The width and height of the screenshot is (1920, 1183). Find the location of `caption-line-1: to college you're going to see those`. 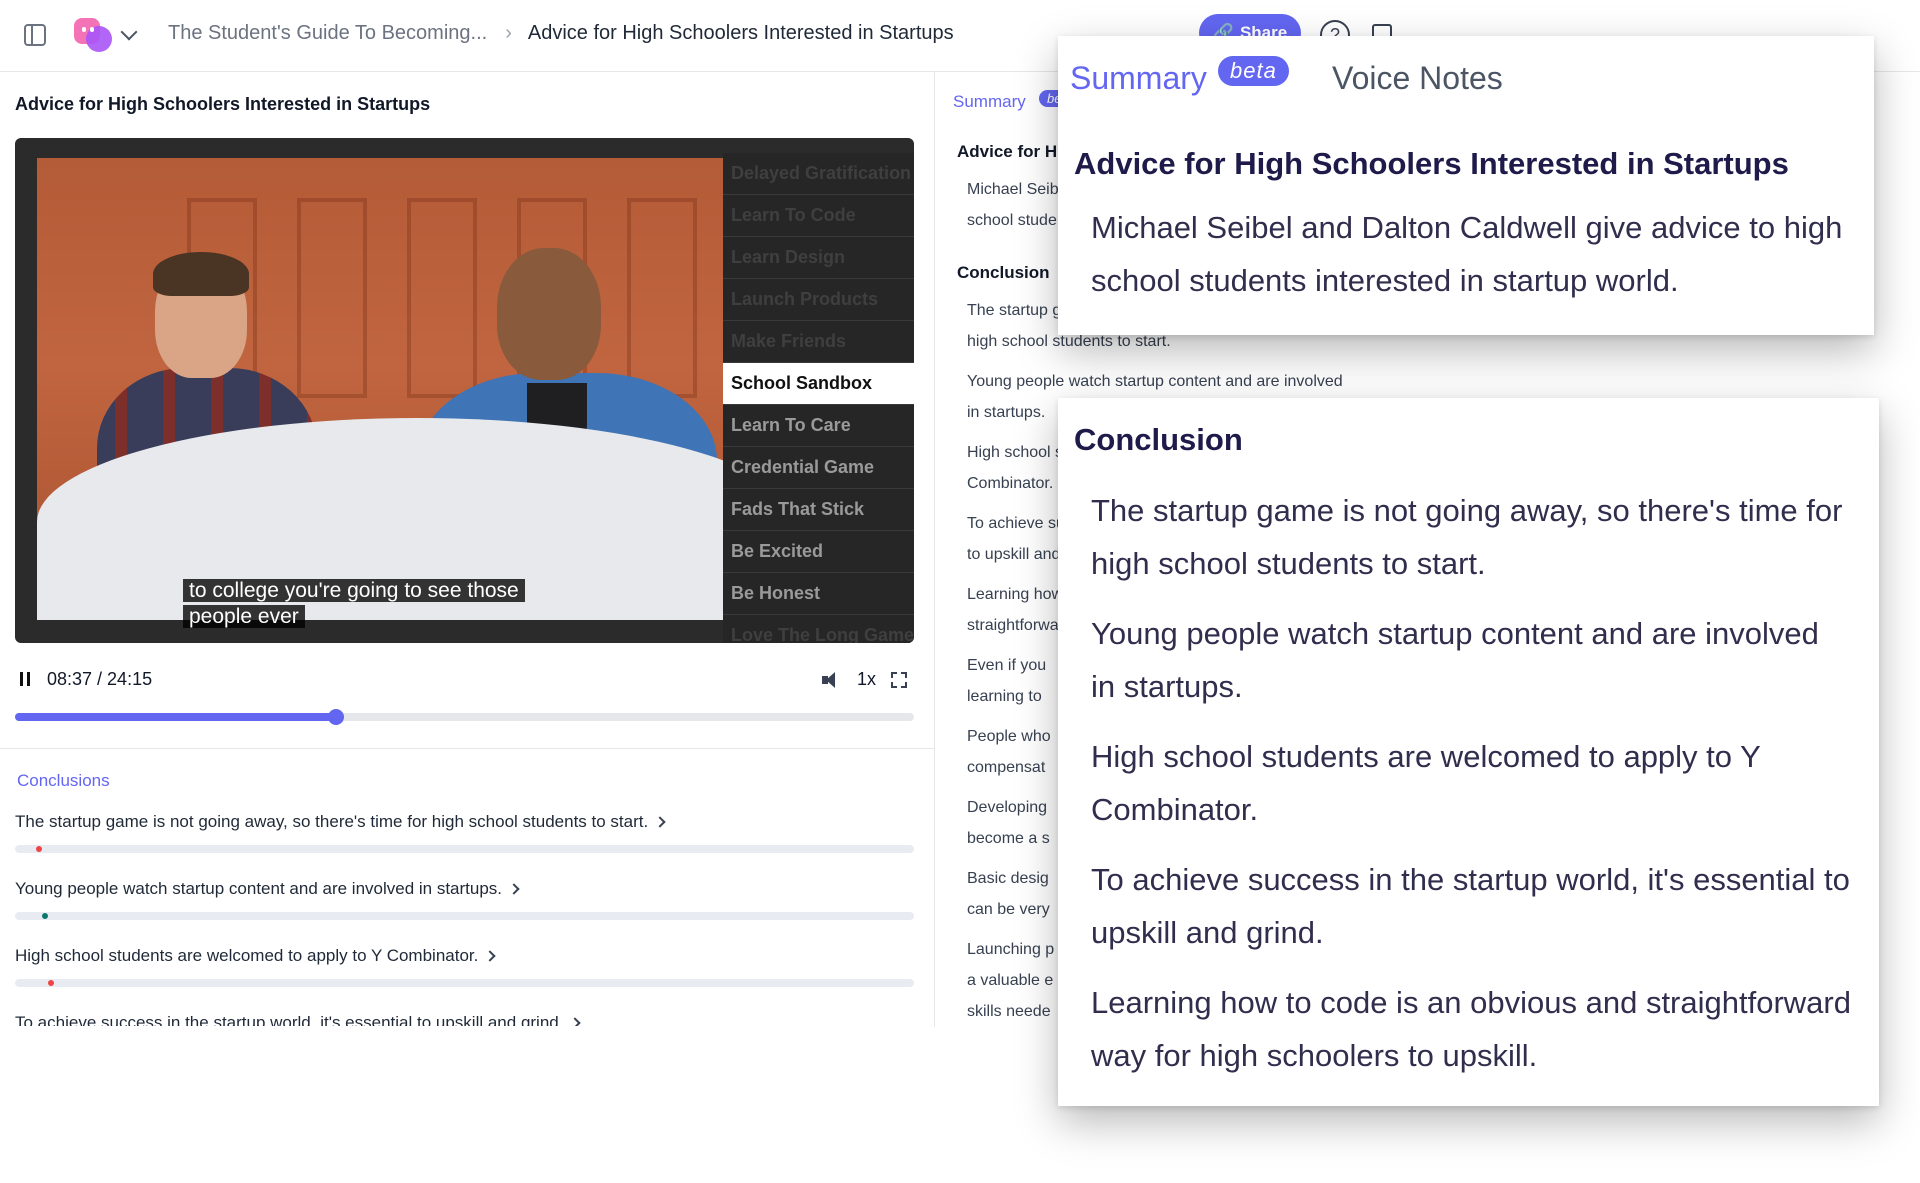

caption-line-1: to college you're going to see those is located at coordinates (354, 590).